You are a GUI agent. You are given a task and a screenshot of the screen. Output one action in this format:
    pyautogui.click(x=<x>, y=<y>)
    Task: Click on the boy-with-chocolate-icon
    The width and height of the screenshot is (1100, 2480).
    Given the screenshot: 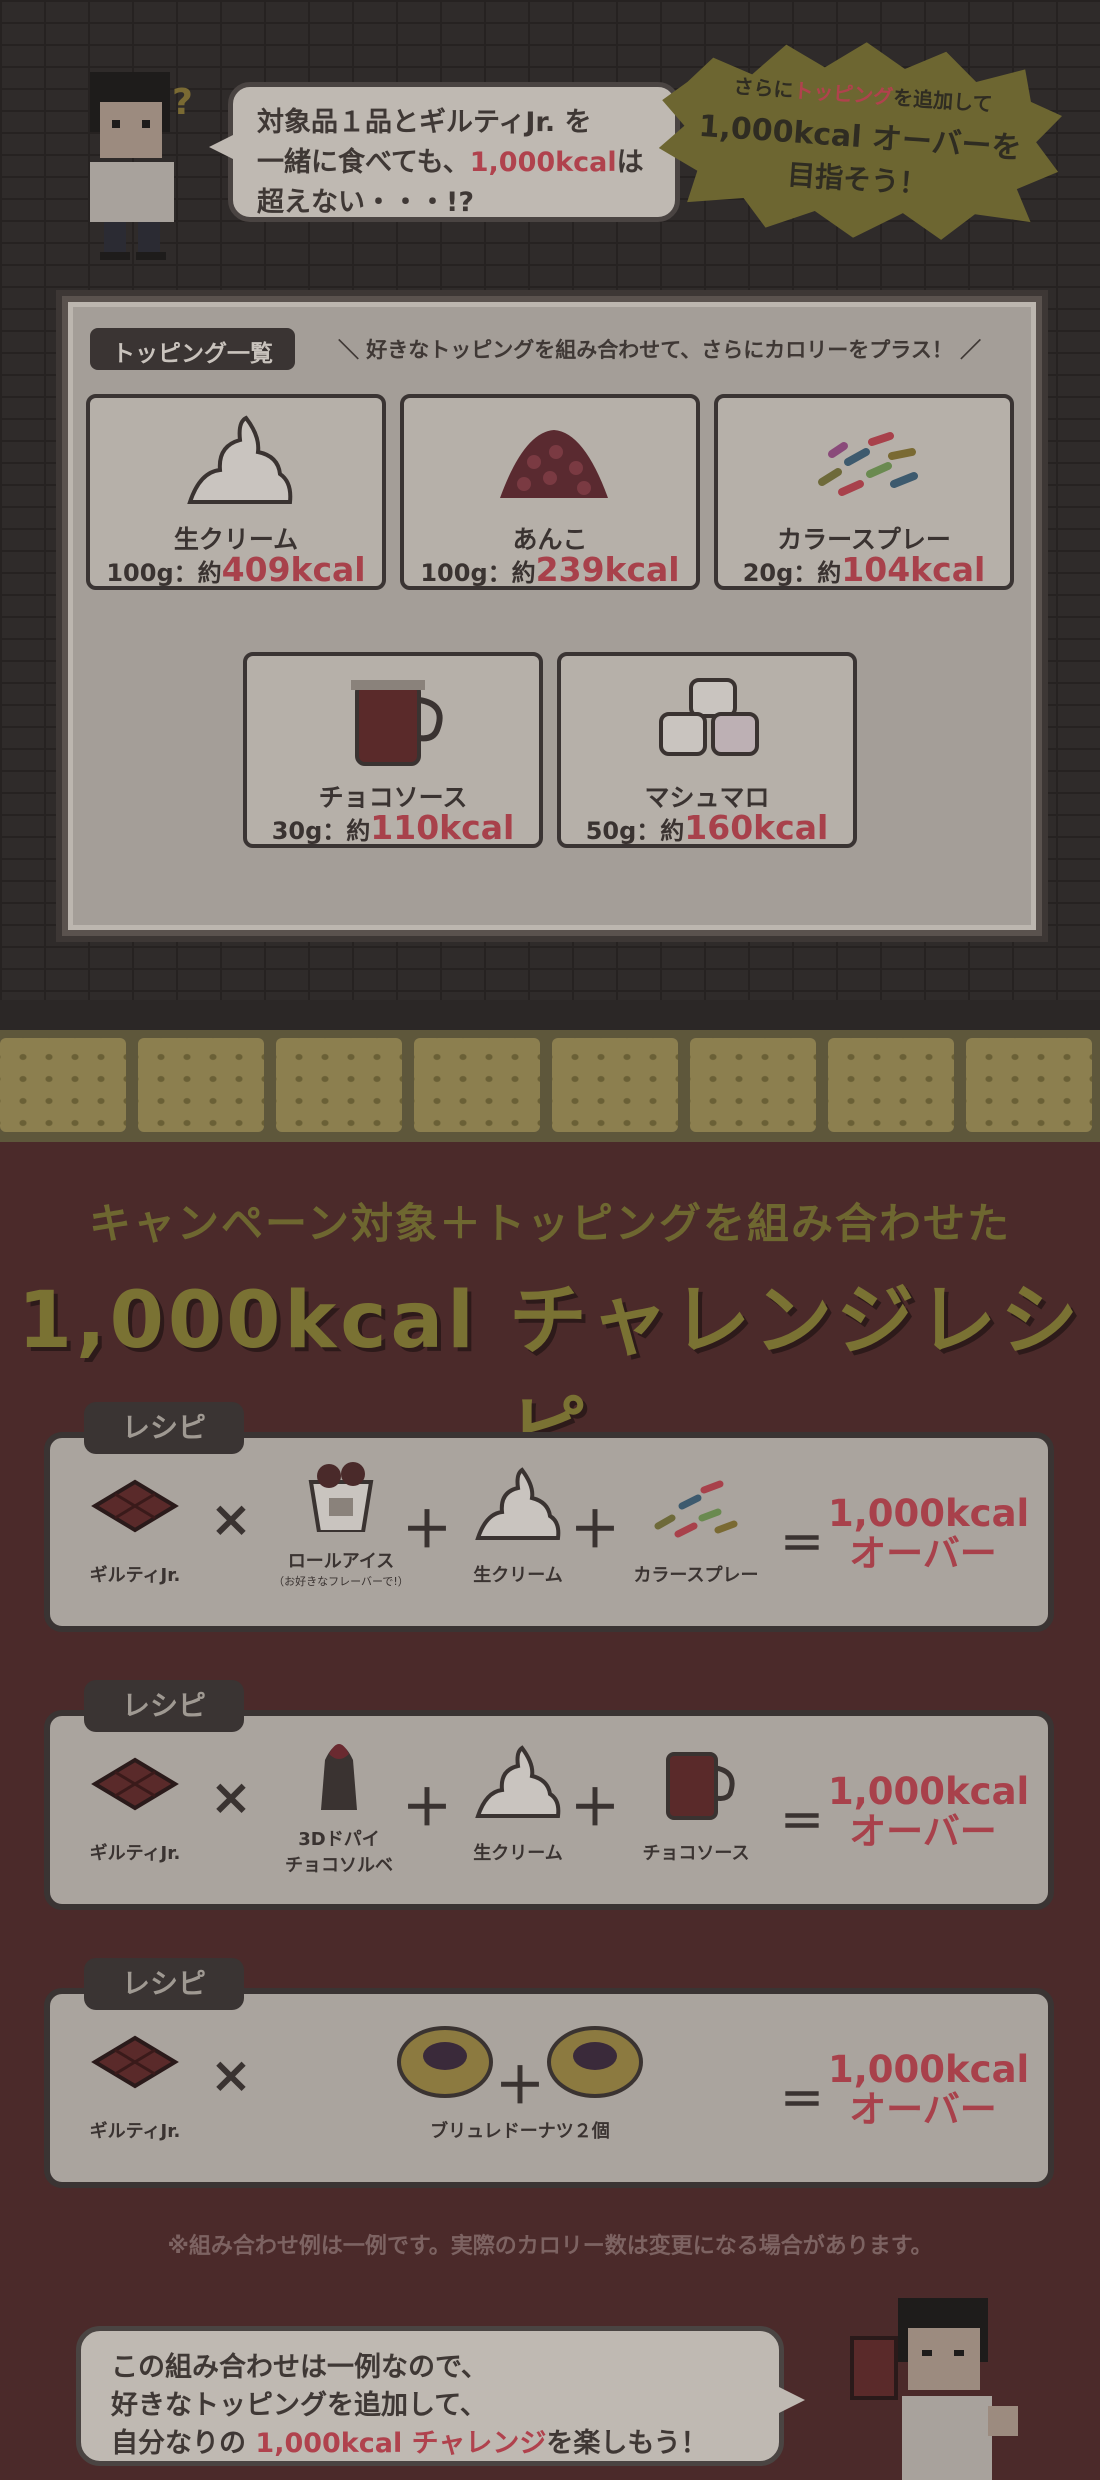 What is the action you would take?
    pyautogui.click(x=934, y=2389)
    